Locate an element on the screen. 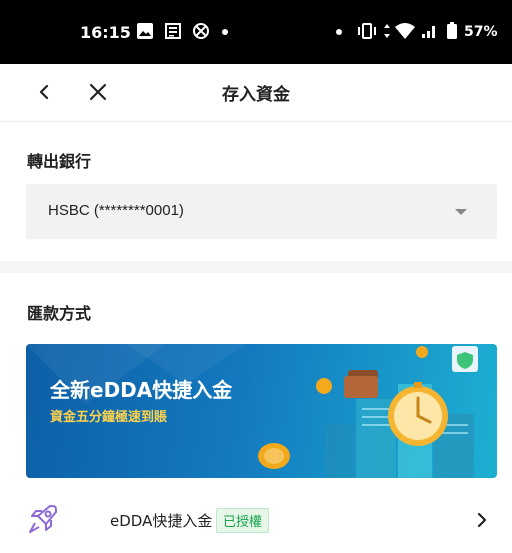  sync-icon is located at coordinates (201, 31).